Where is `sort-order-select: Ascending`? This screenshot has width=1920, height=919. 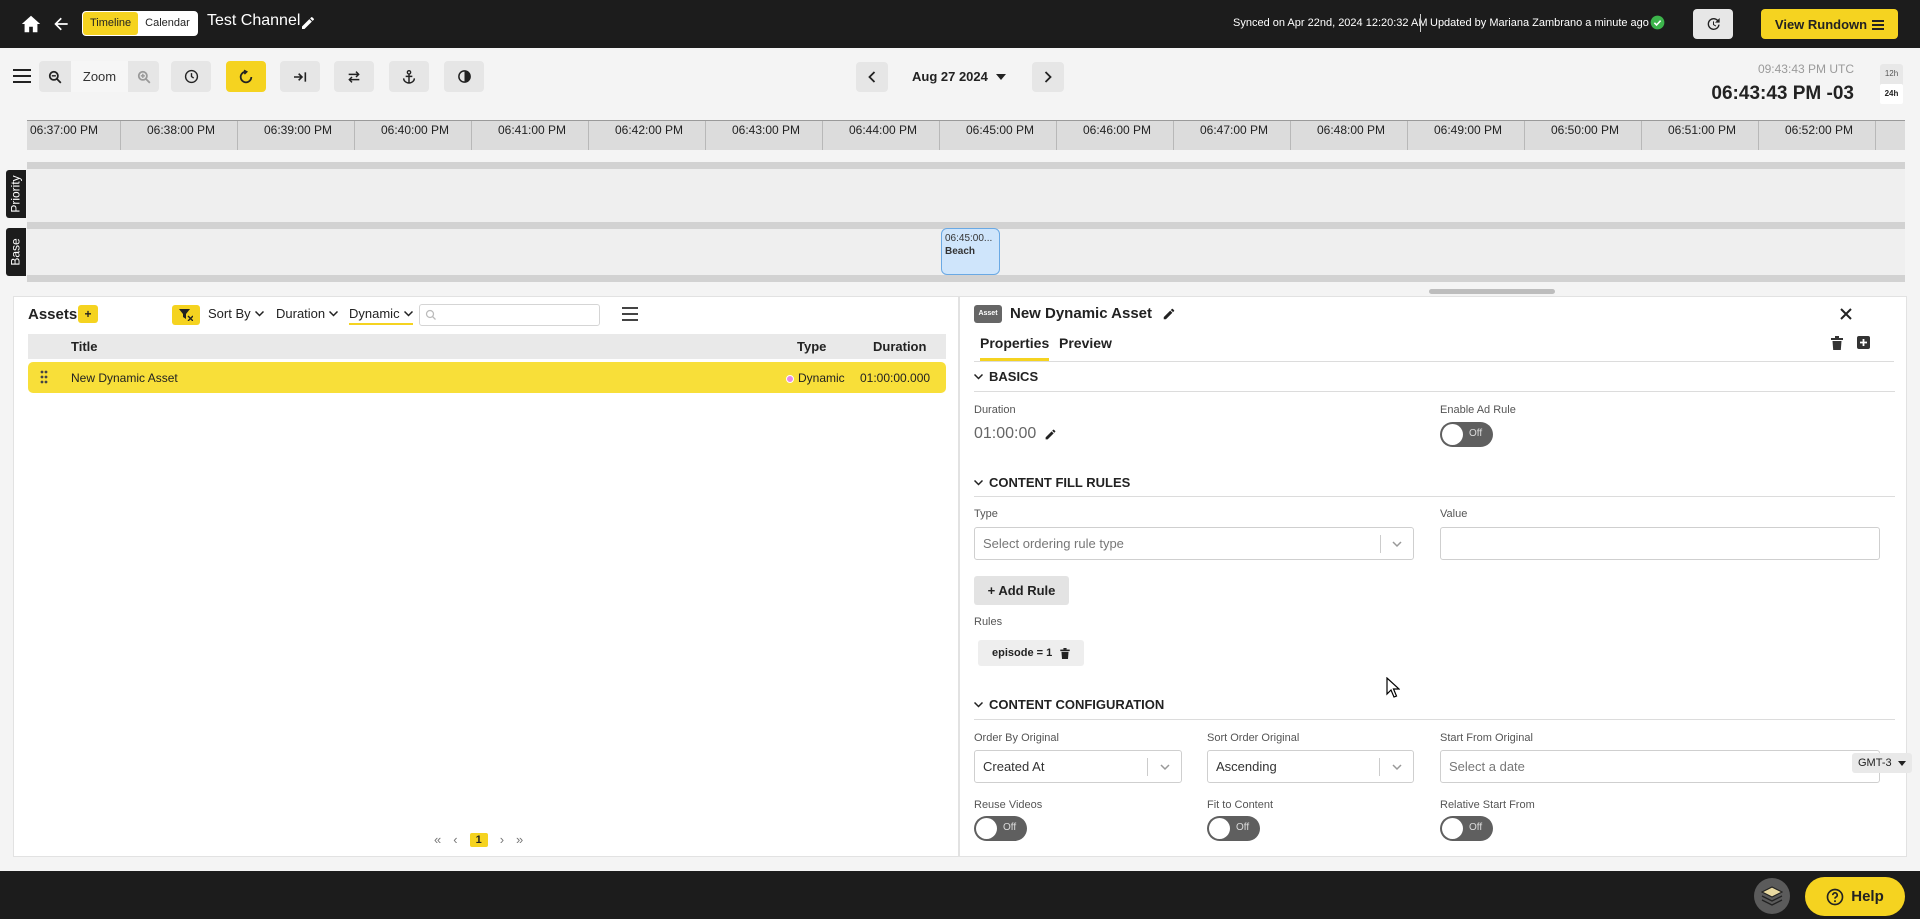
sort-order-select: Ascending is located at coordinates (1310, 766).